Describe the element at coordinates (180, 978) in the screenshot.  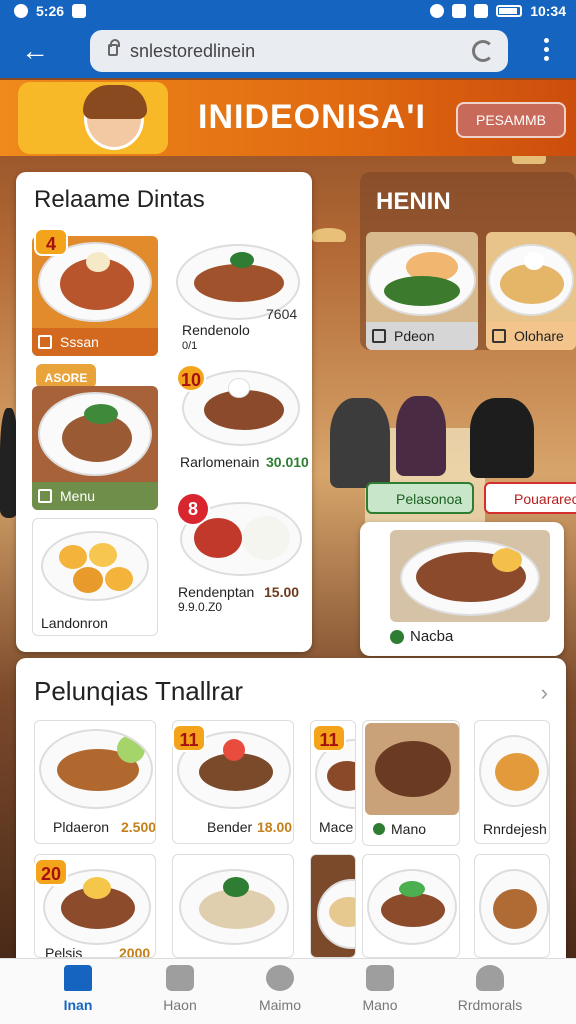
I see `bag-icon` at that location.